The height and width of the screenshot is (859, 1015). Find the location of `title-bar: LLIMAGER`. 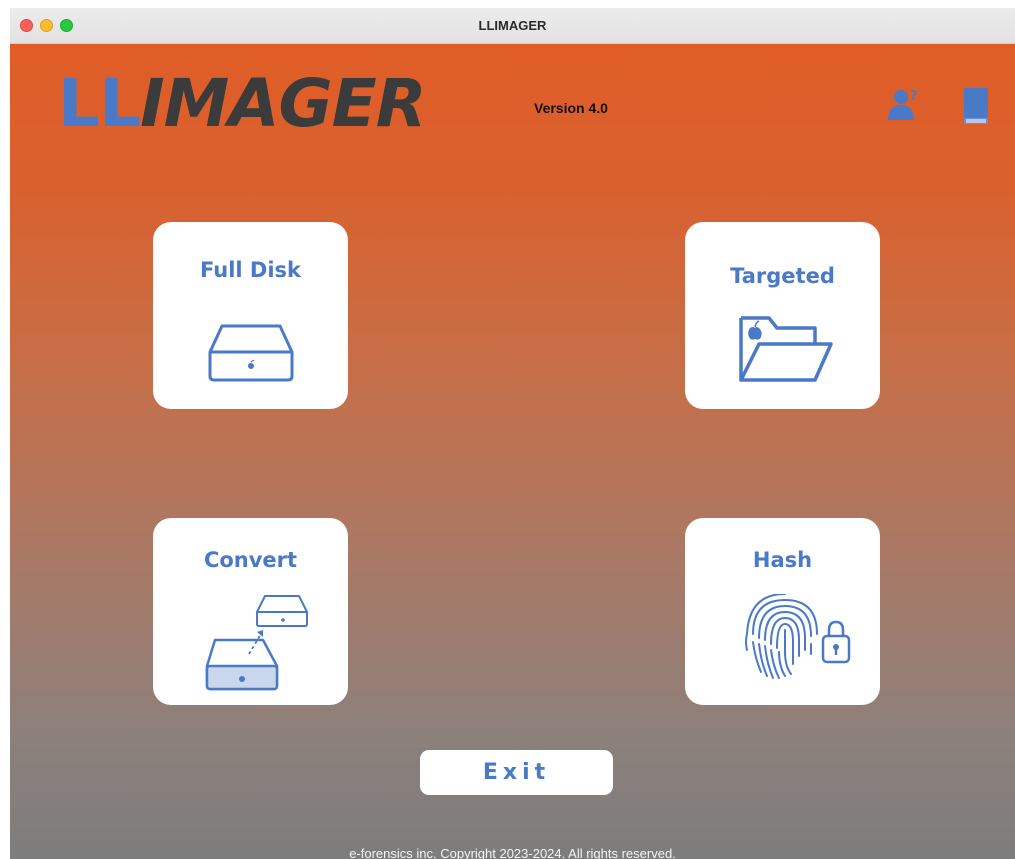

title-bar: LLIMAGER is located at coordinates (512, 26).